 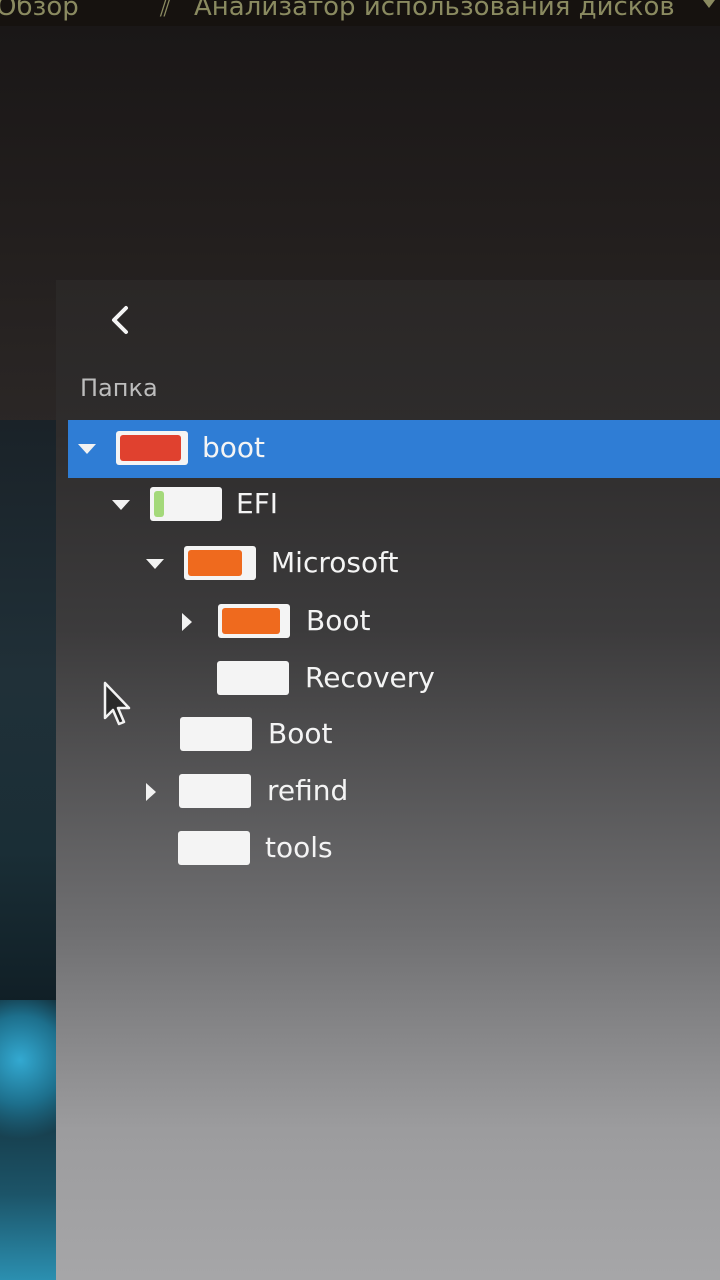 I want to click on app-menu-dropdown-icon, so click(x=709, y=4).